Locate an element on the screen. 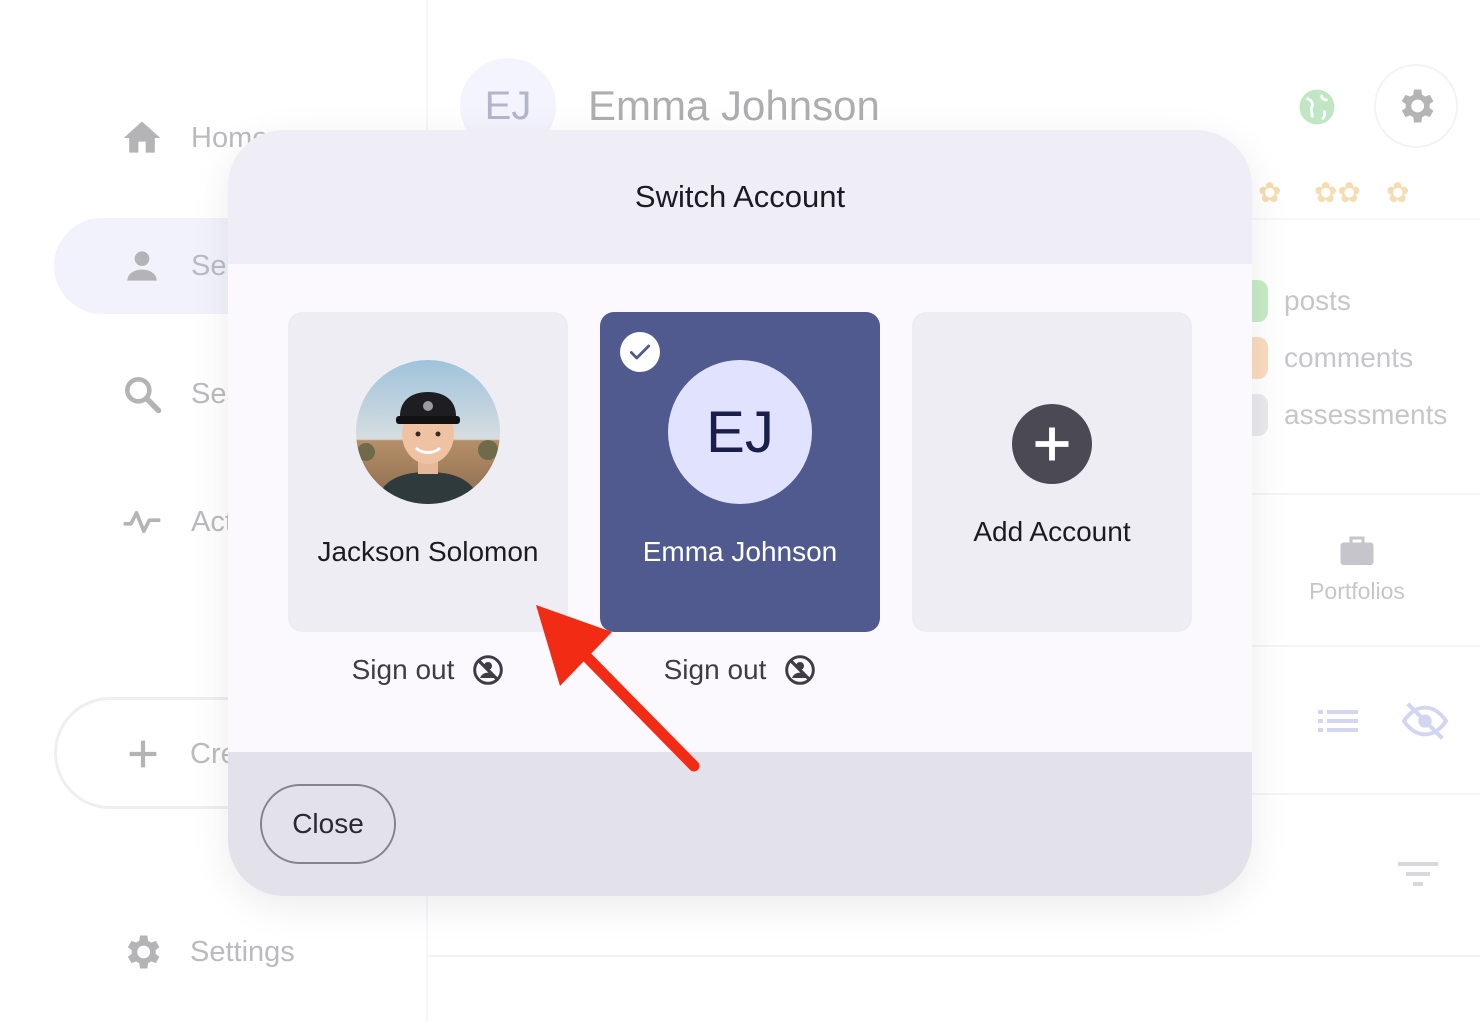 The height and width of the screenshot is (1022, 1480). checkmark-icon is located at coordinates (640, 352).